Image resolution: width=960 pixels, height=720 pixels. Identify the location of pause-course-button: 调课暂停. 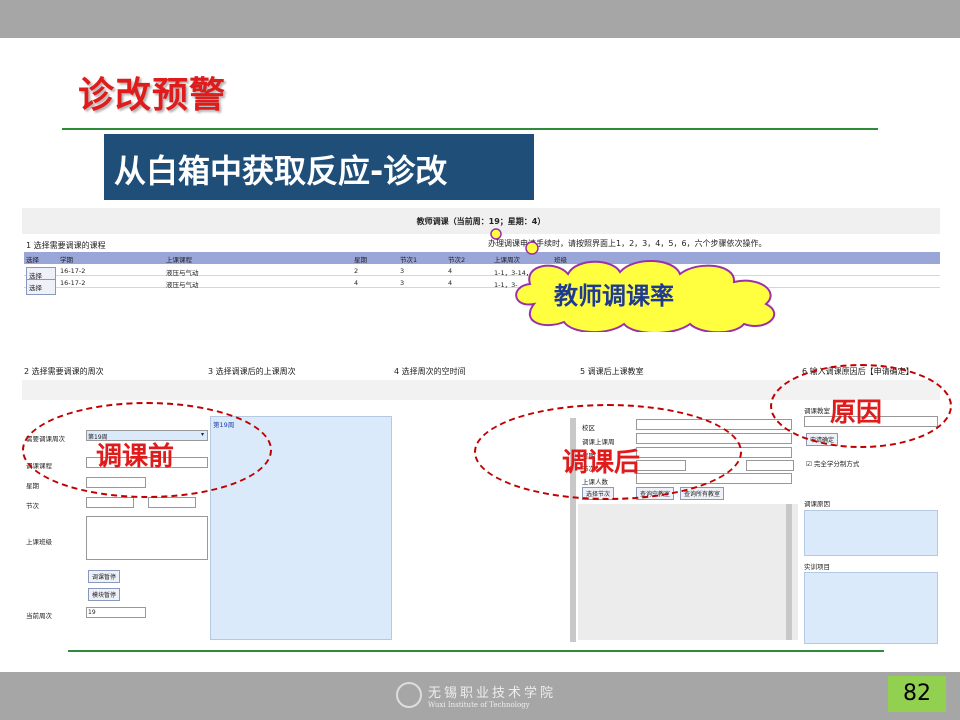
(104, 576).